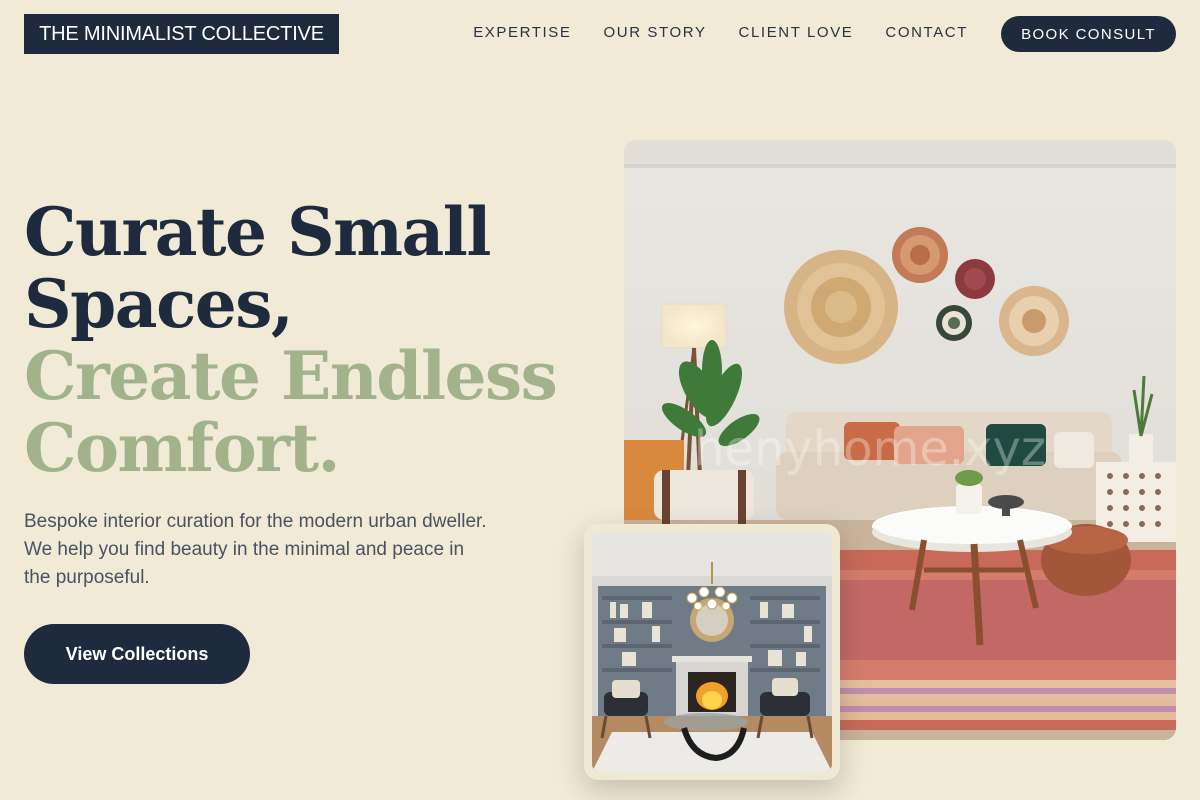 The height and width of the screenshot is (800, 1200). I want to click on headline-line-2: Spaces,, so click(159, 304).